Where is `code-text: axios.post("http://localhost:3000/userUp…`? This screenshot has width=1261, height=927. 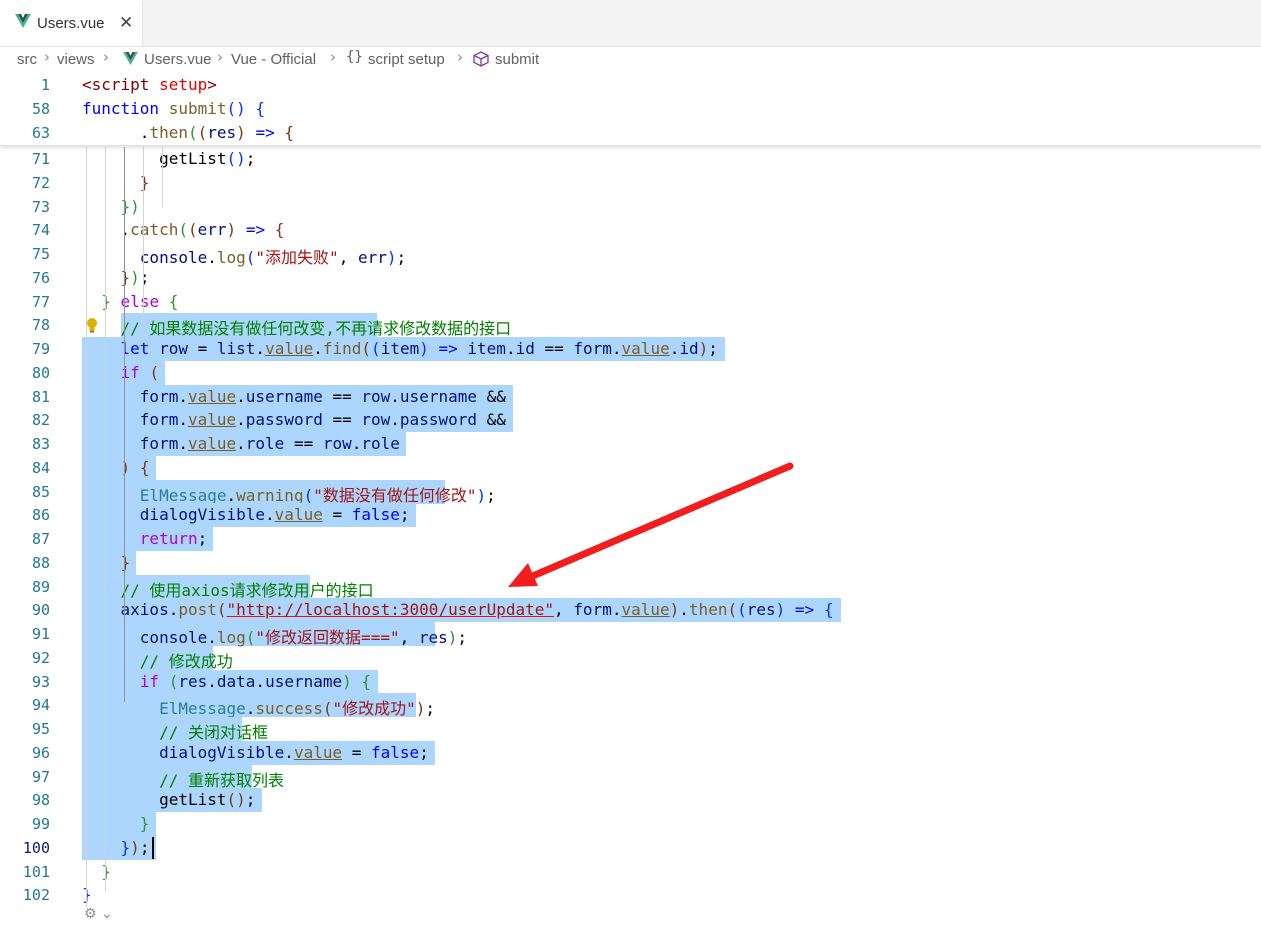 code-text: axios.post("http://localhost:3000/userUp… is located at coordinates (477, 610).